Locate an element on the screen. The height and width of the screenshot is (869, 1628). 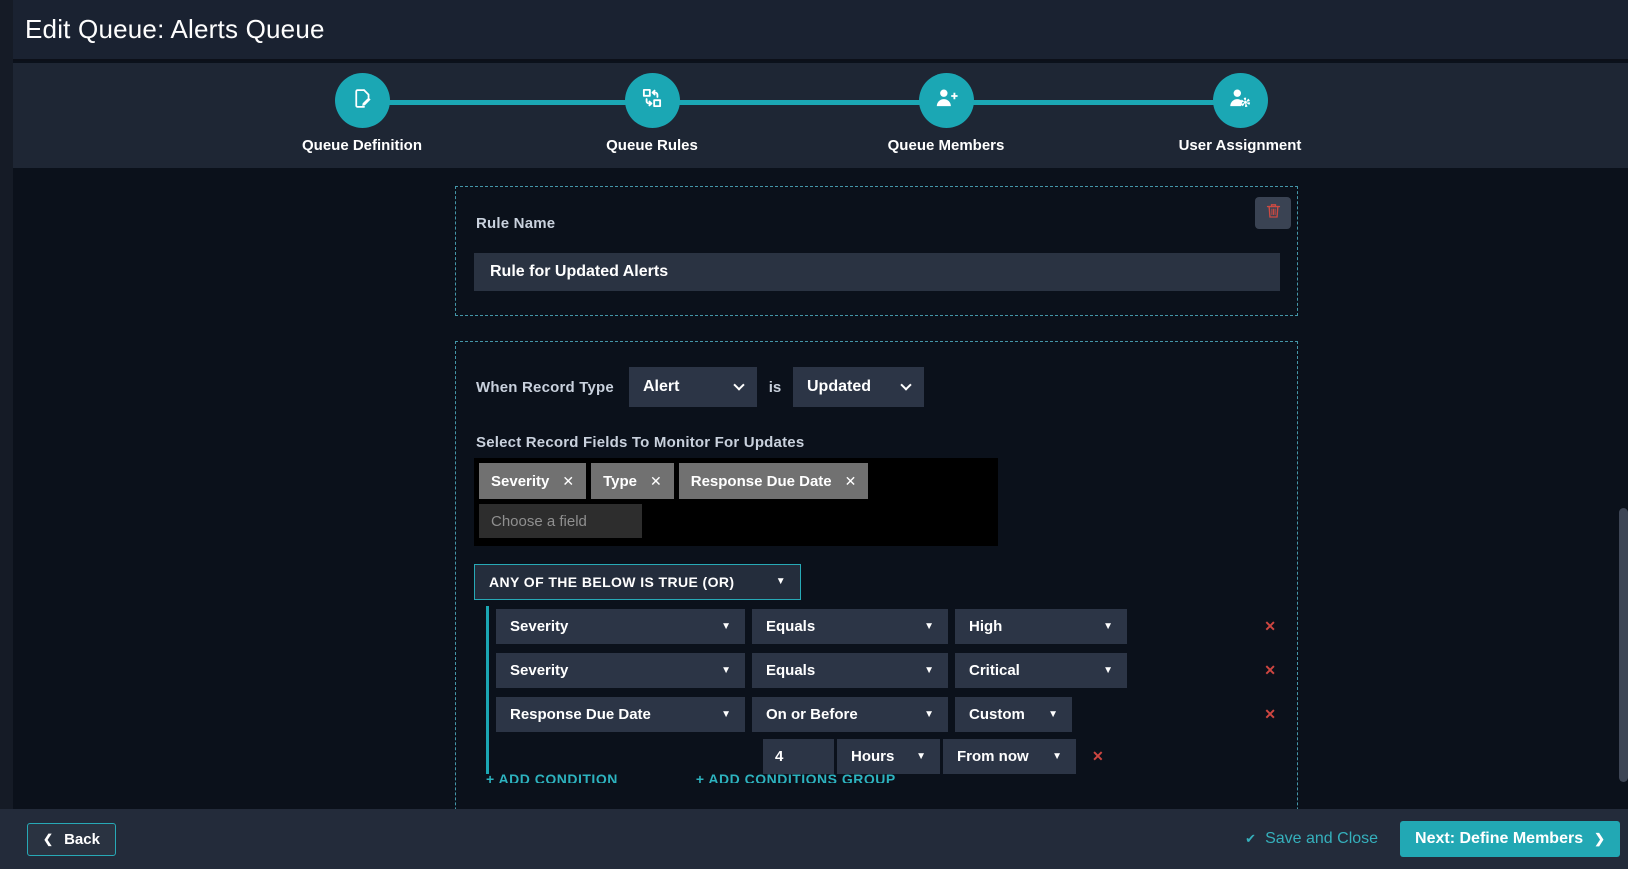
step-queue-rules: Queue Rules is located at coordinates (652, 108).